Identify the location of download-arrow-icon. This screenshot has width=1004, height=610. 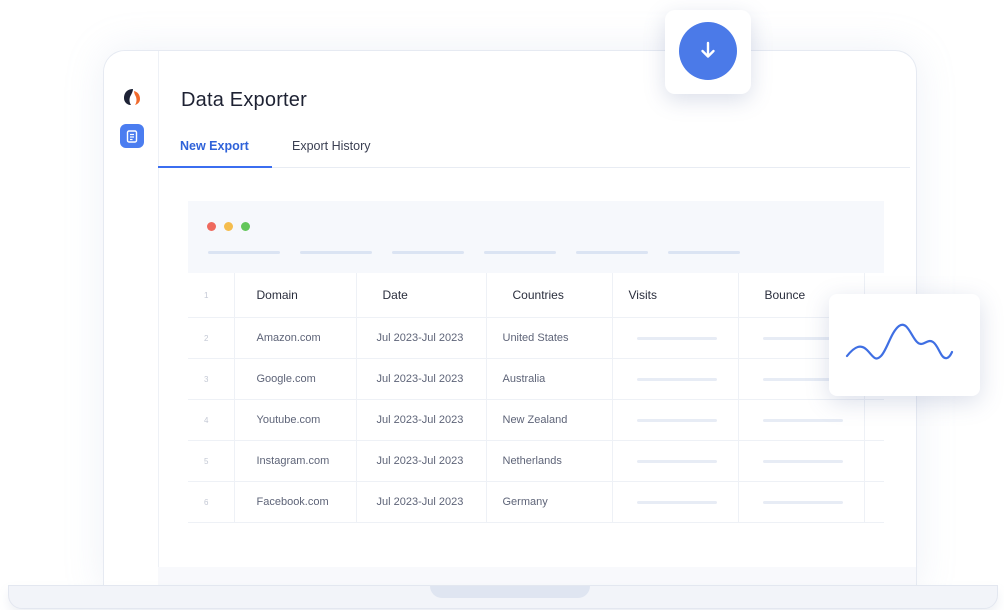
(708, 49).